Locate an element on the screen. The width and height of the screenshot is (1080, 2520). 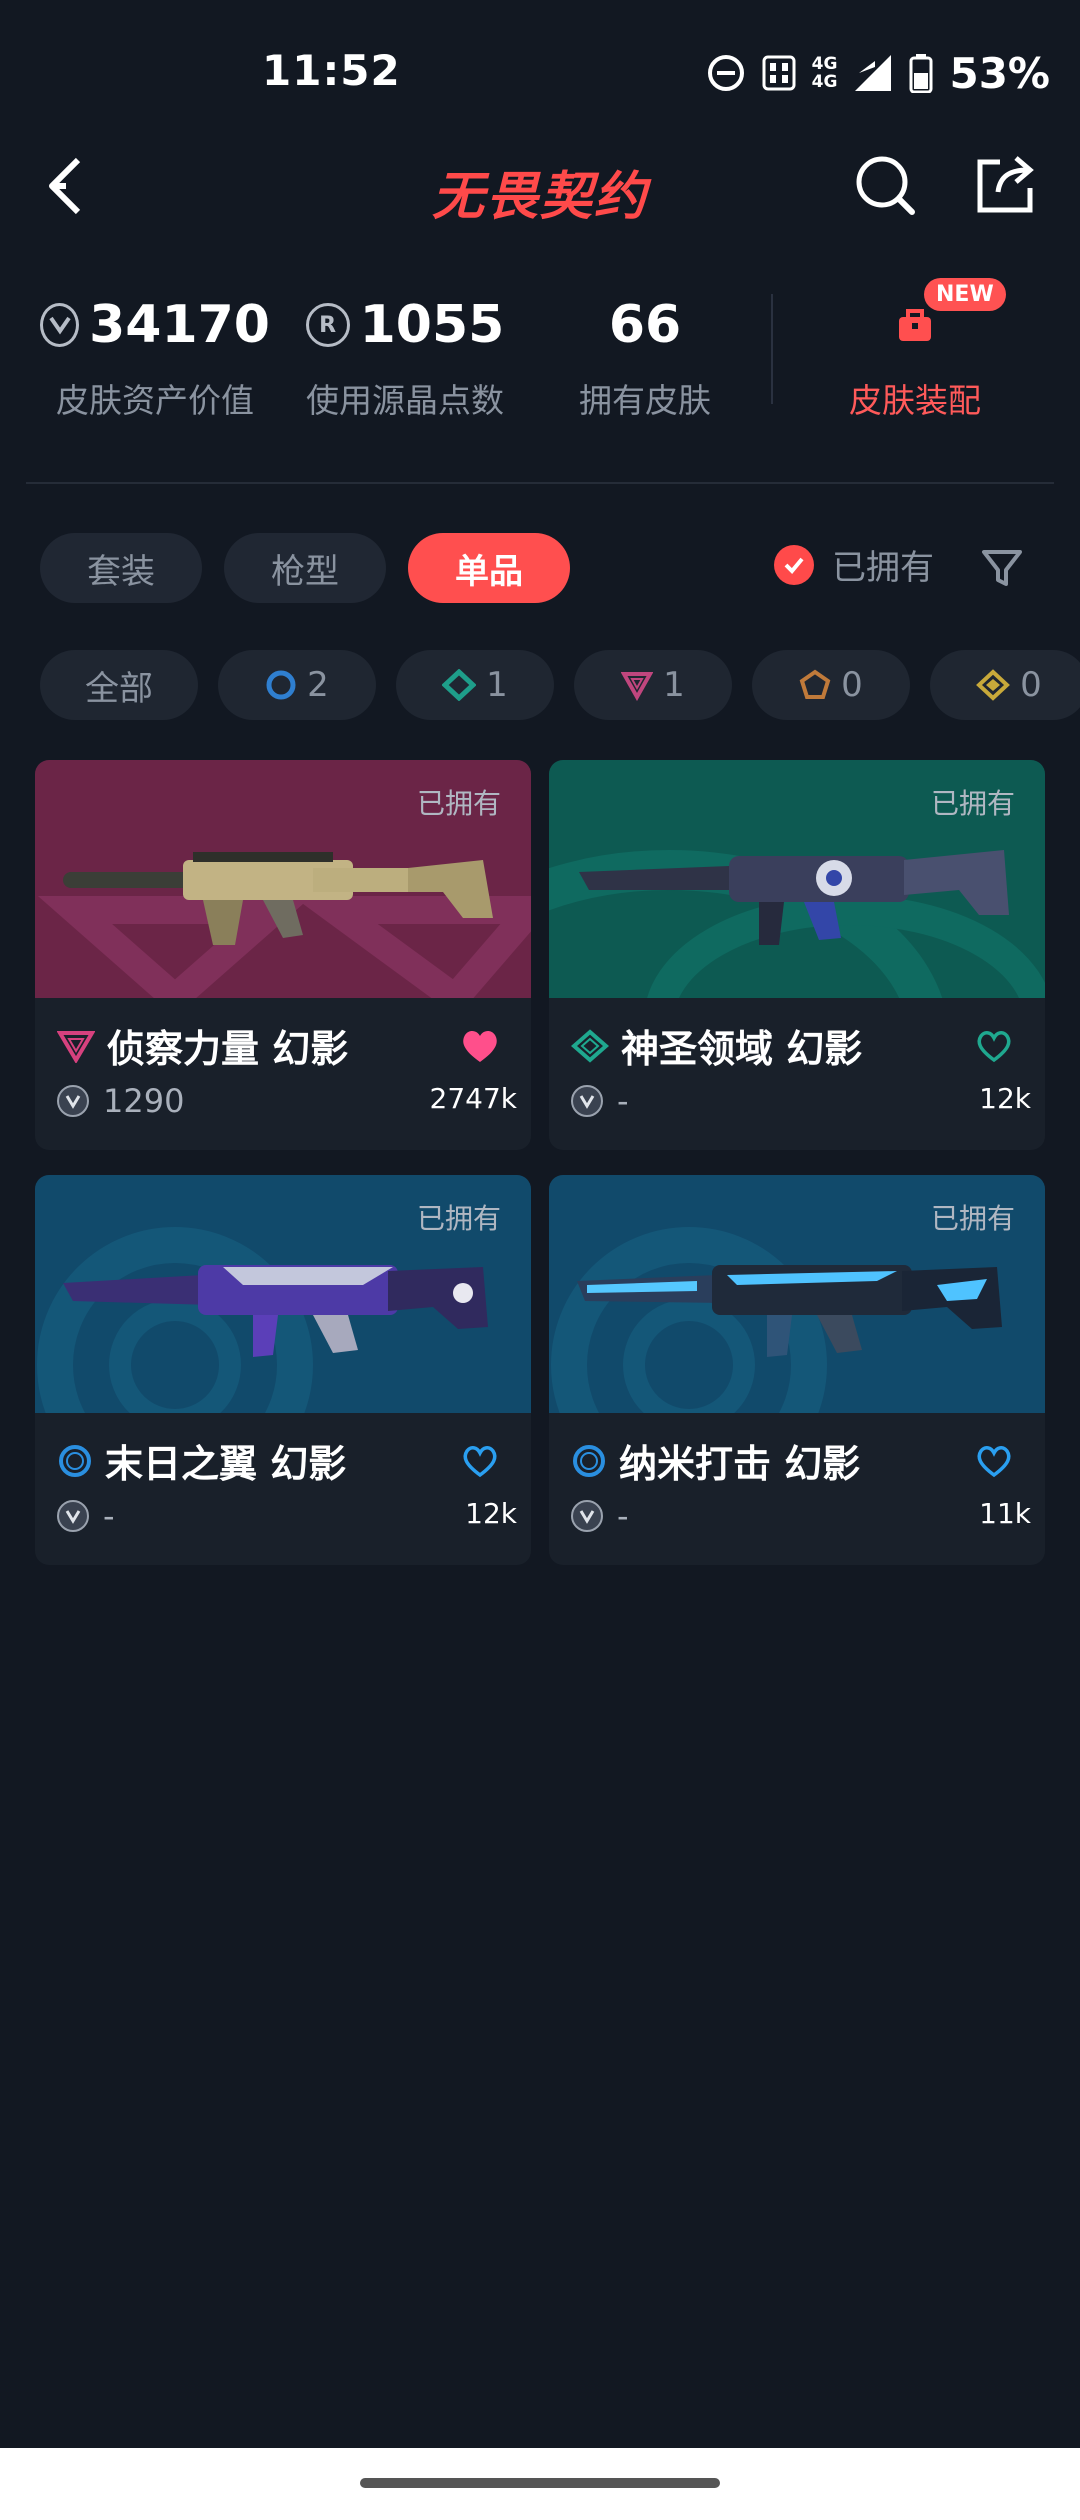
stat-divider is located at coordinates (772, 349).